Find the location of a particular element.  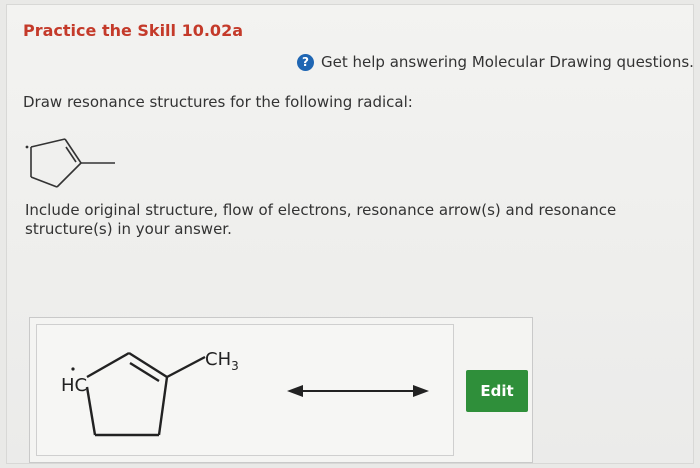

answer-drawing: HC CH3 is located at coordinates (245, 393).